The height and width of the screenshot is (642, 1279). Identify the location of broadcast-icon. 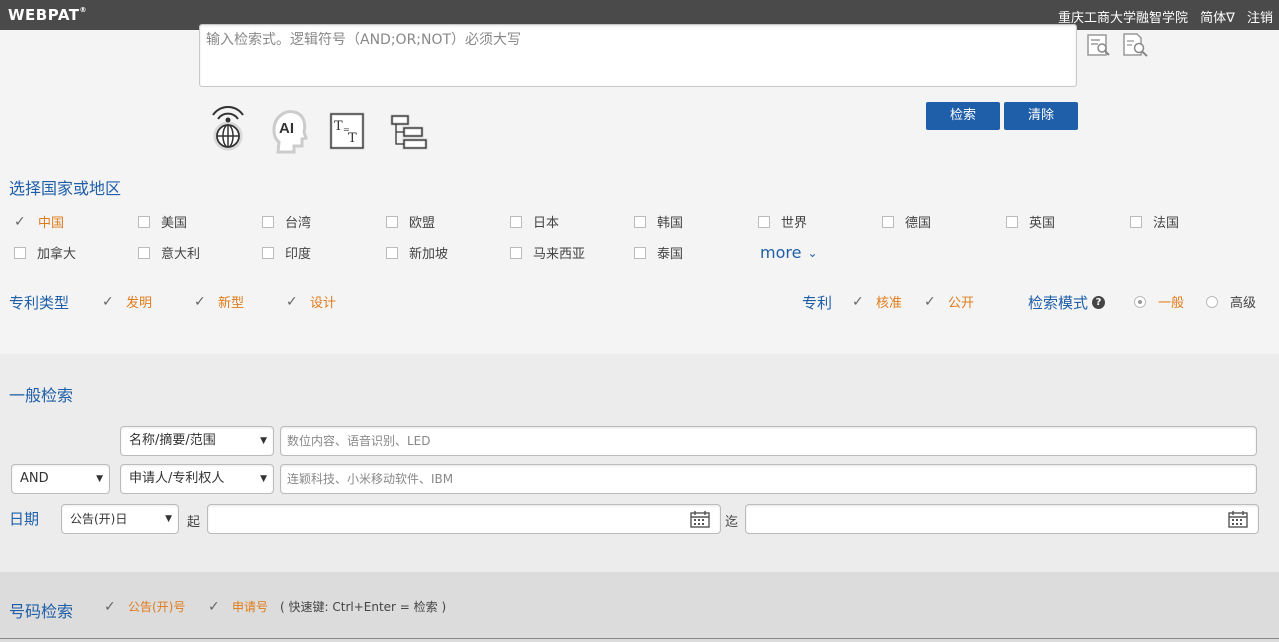
(228, 131).